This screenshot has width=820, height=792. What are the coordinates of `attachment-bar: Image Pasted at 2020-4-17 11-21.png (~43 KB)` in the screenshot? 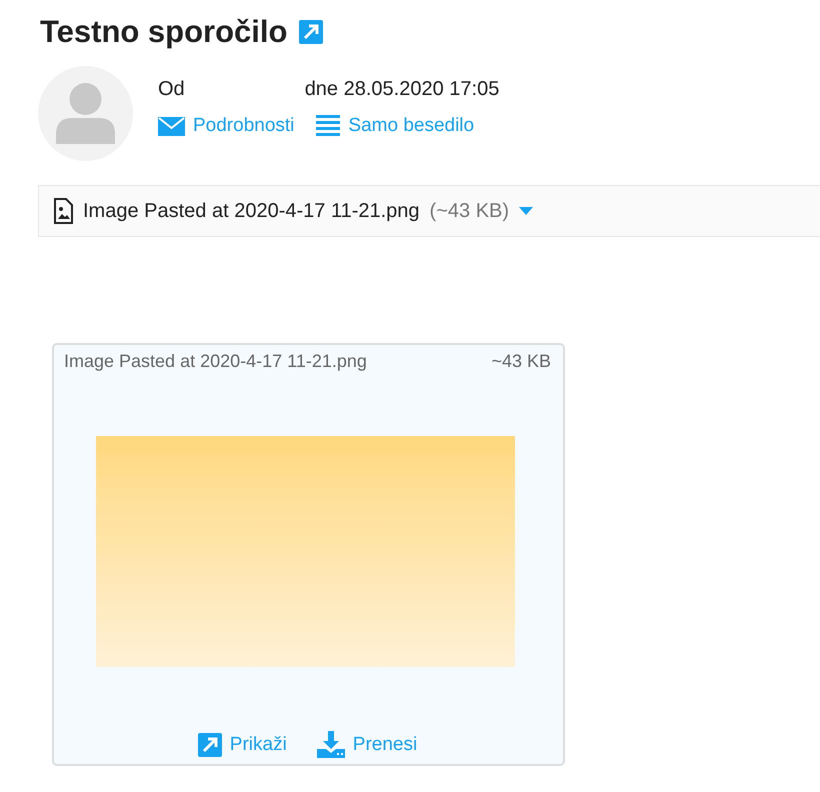 It's located at (429, 211).